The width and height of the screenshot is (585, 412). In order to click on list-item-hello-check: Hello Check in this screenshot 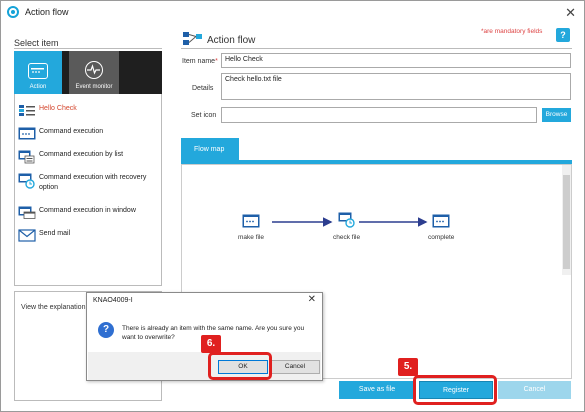, I will do `click(47, 110)`.